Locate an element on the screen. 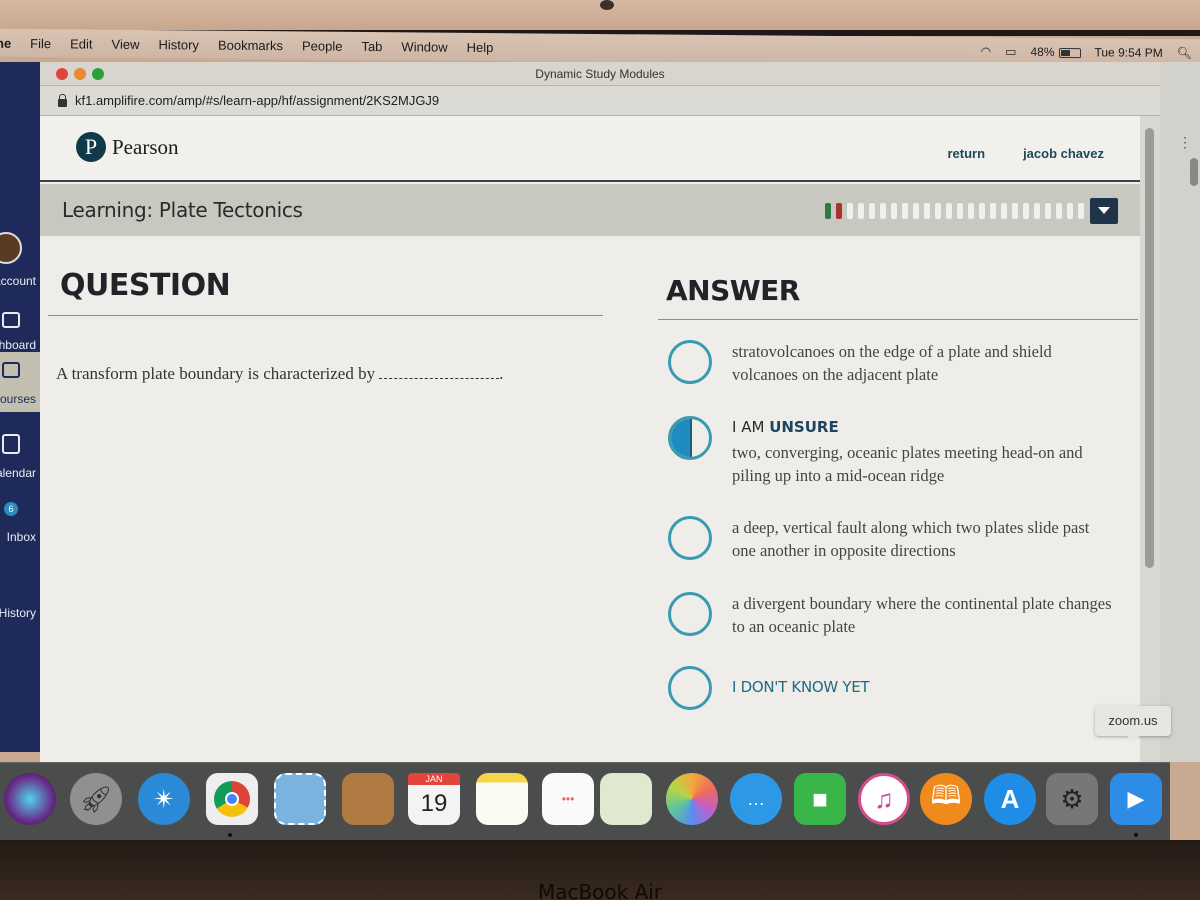  photos-icon is located at coordinates (692, 799).